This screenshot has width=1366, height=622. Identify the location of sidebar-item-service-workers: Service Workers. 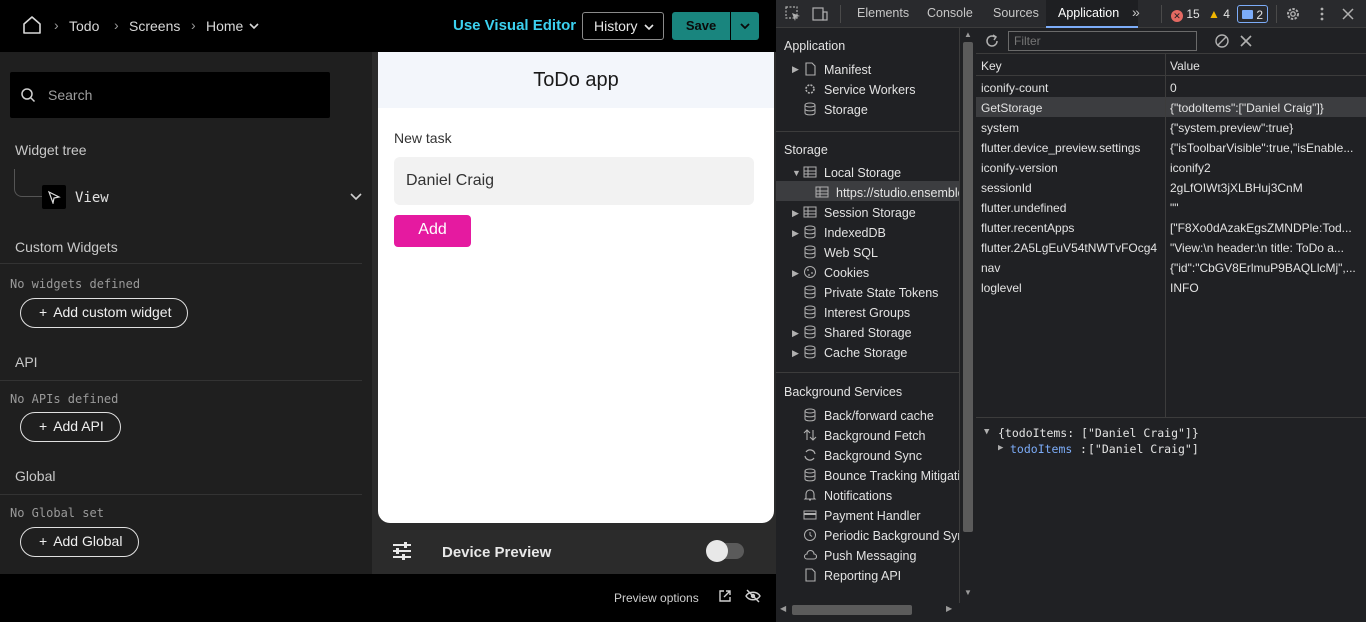
(869, 90).